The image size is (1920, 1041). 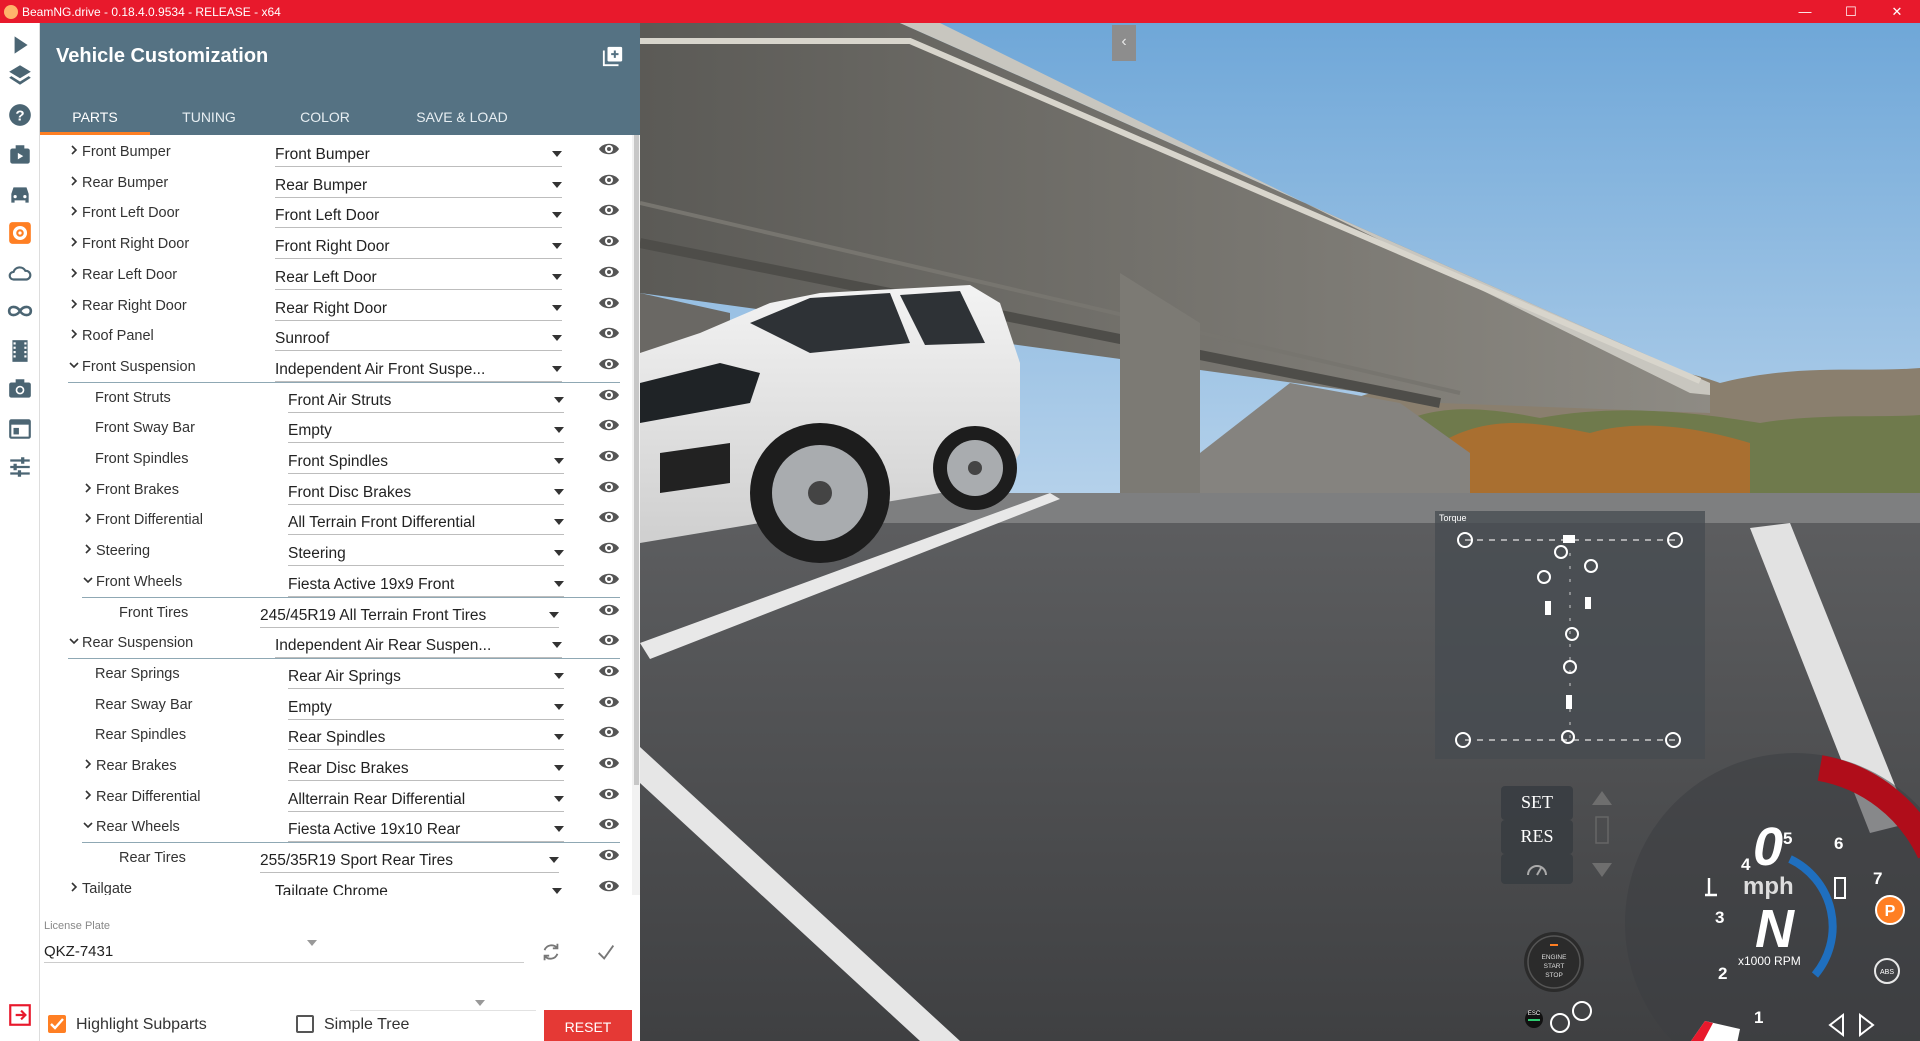 I want to click on cruise-resume-button: RES, so click(x=1537, y=837).